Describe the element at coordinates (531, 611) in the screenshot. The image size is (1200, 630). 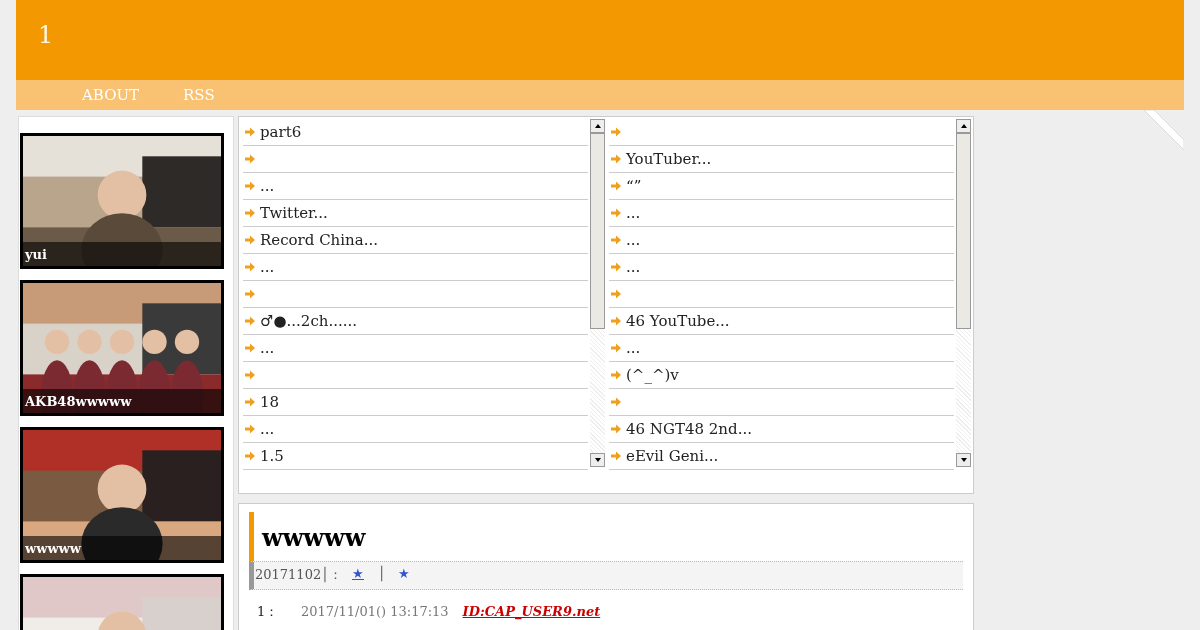
I see `comment-id: ID:CAP_USER9.net` at that location.